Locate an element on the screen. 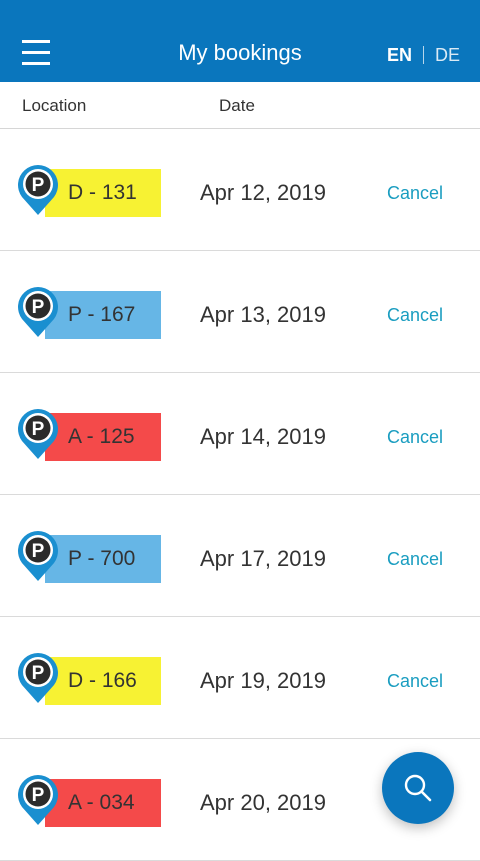 The image size is (480, 861). column-header: Location Date is located at coordinates (240, 105).